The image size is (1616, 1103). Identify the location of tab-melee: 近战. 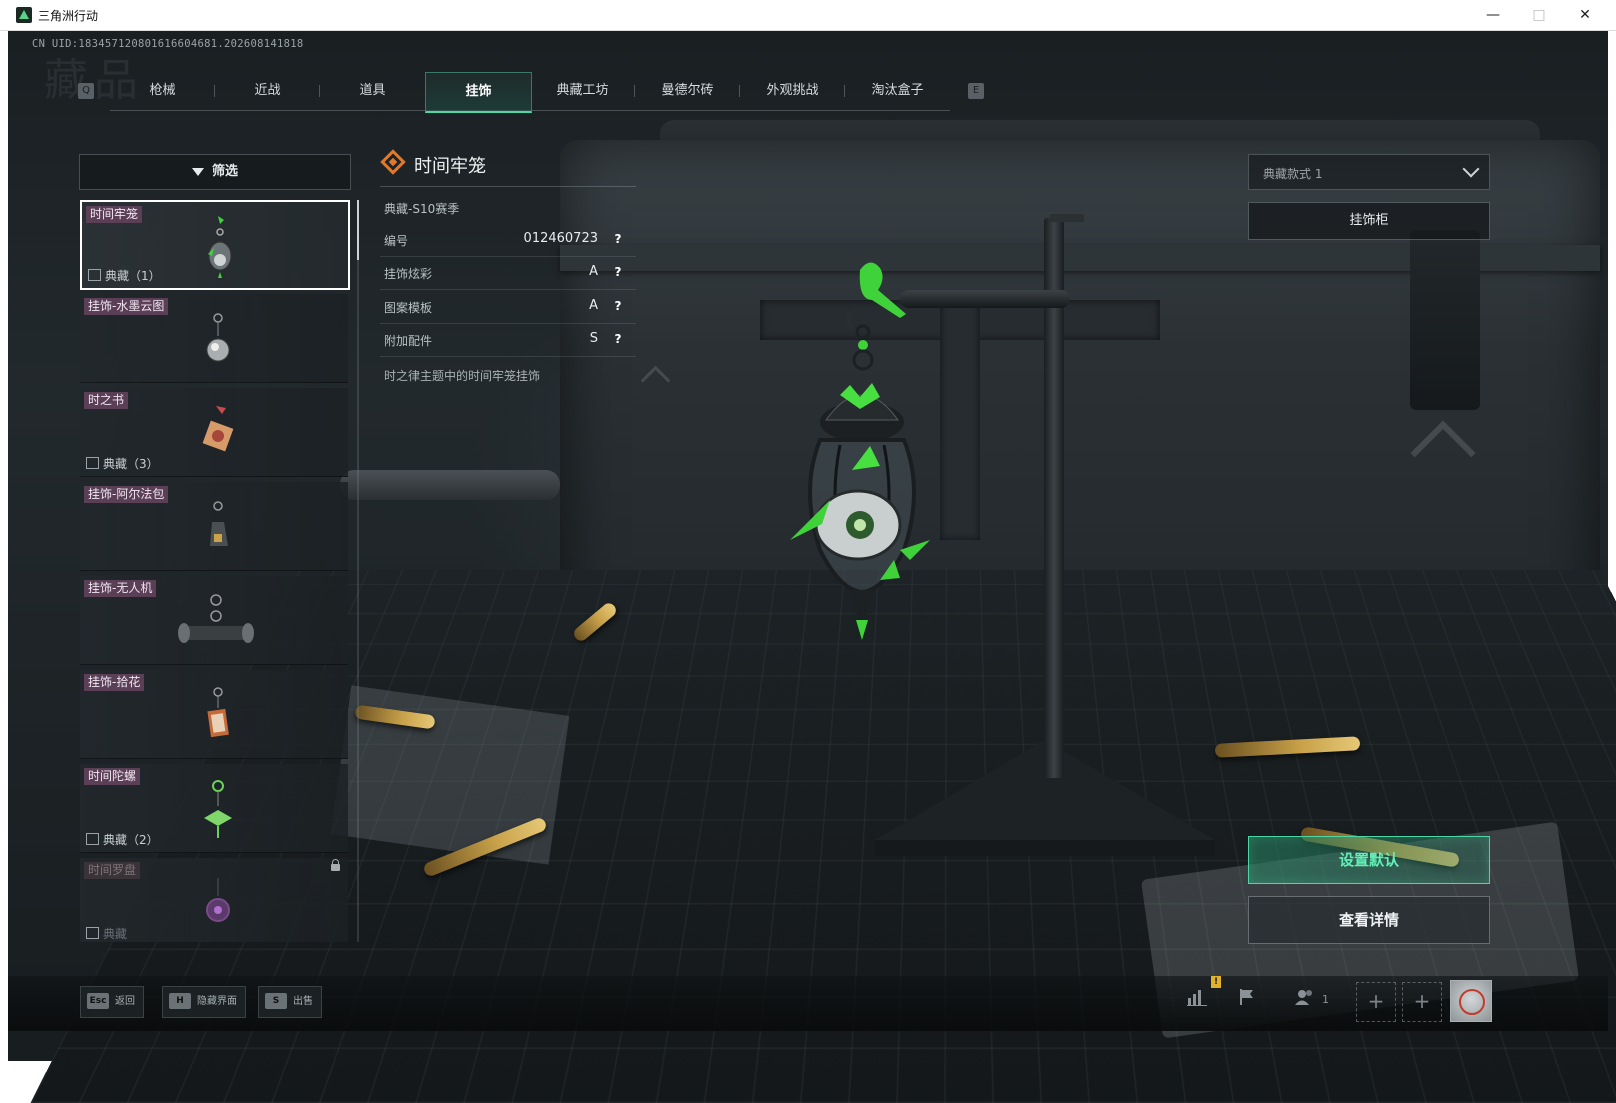
(267, 91).